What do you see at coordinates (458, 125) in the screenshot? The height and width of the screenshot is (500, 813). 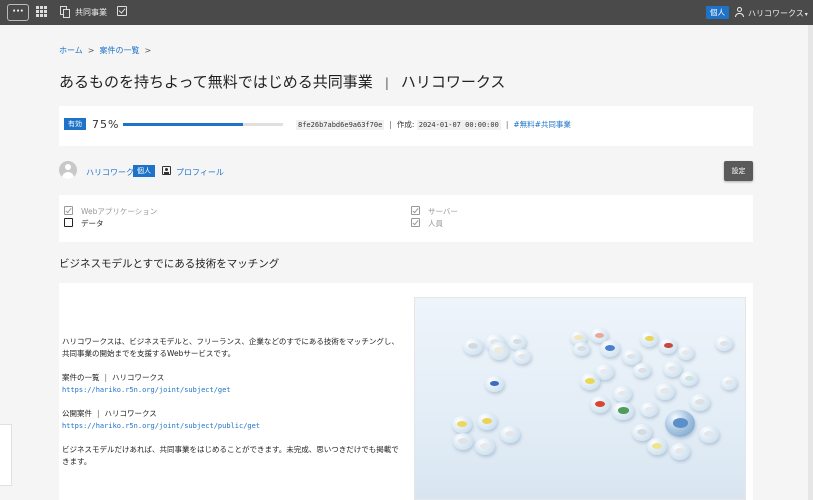 I see `created-date: 2024-01-07 00:00:00` at bounding box center [458, 125].